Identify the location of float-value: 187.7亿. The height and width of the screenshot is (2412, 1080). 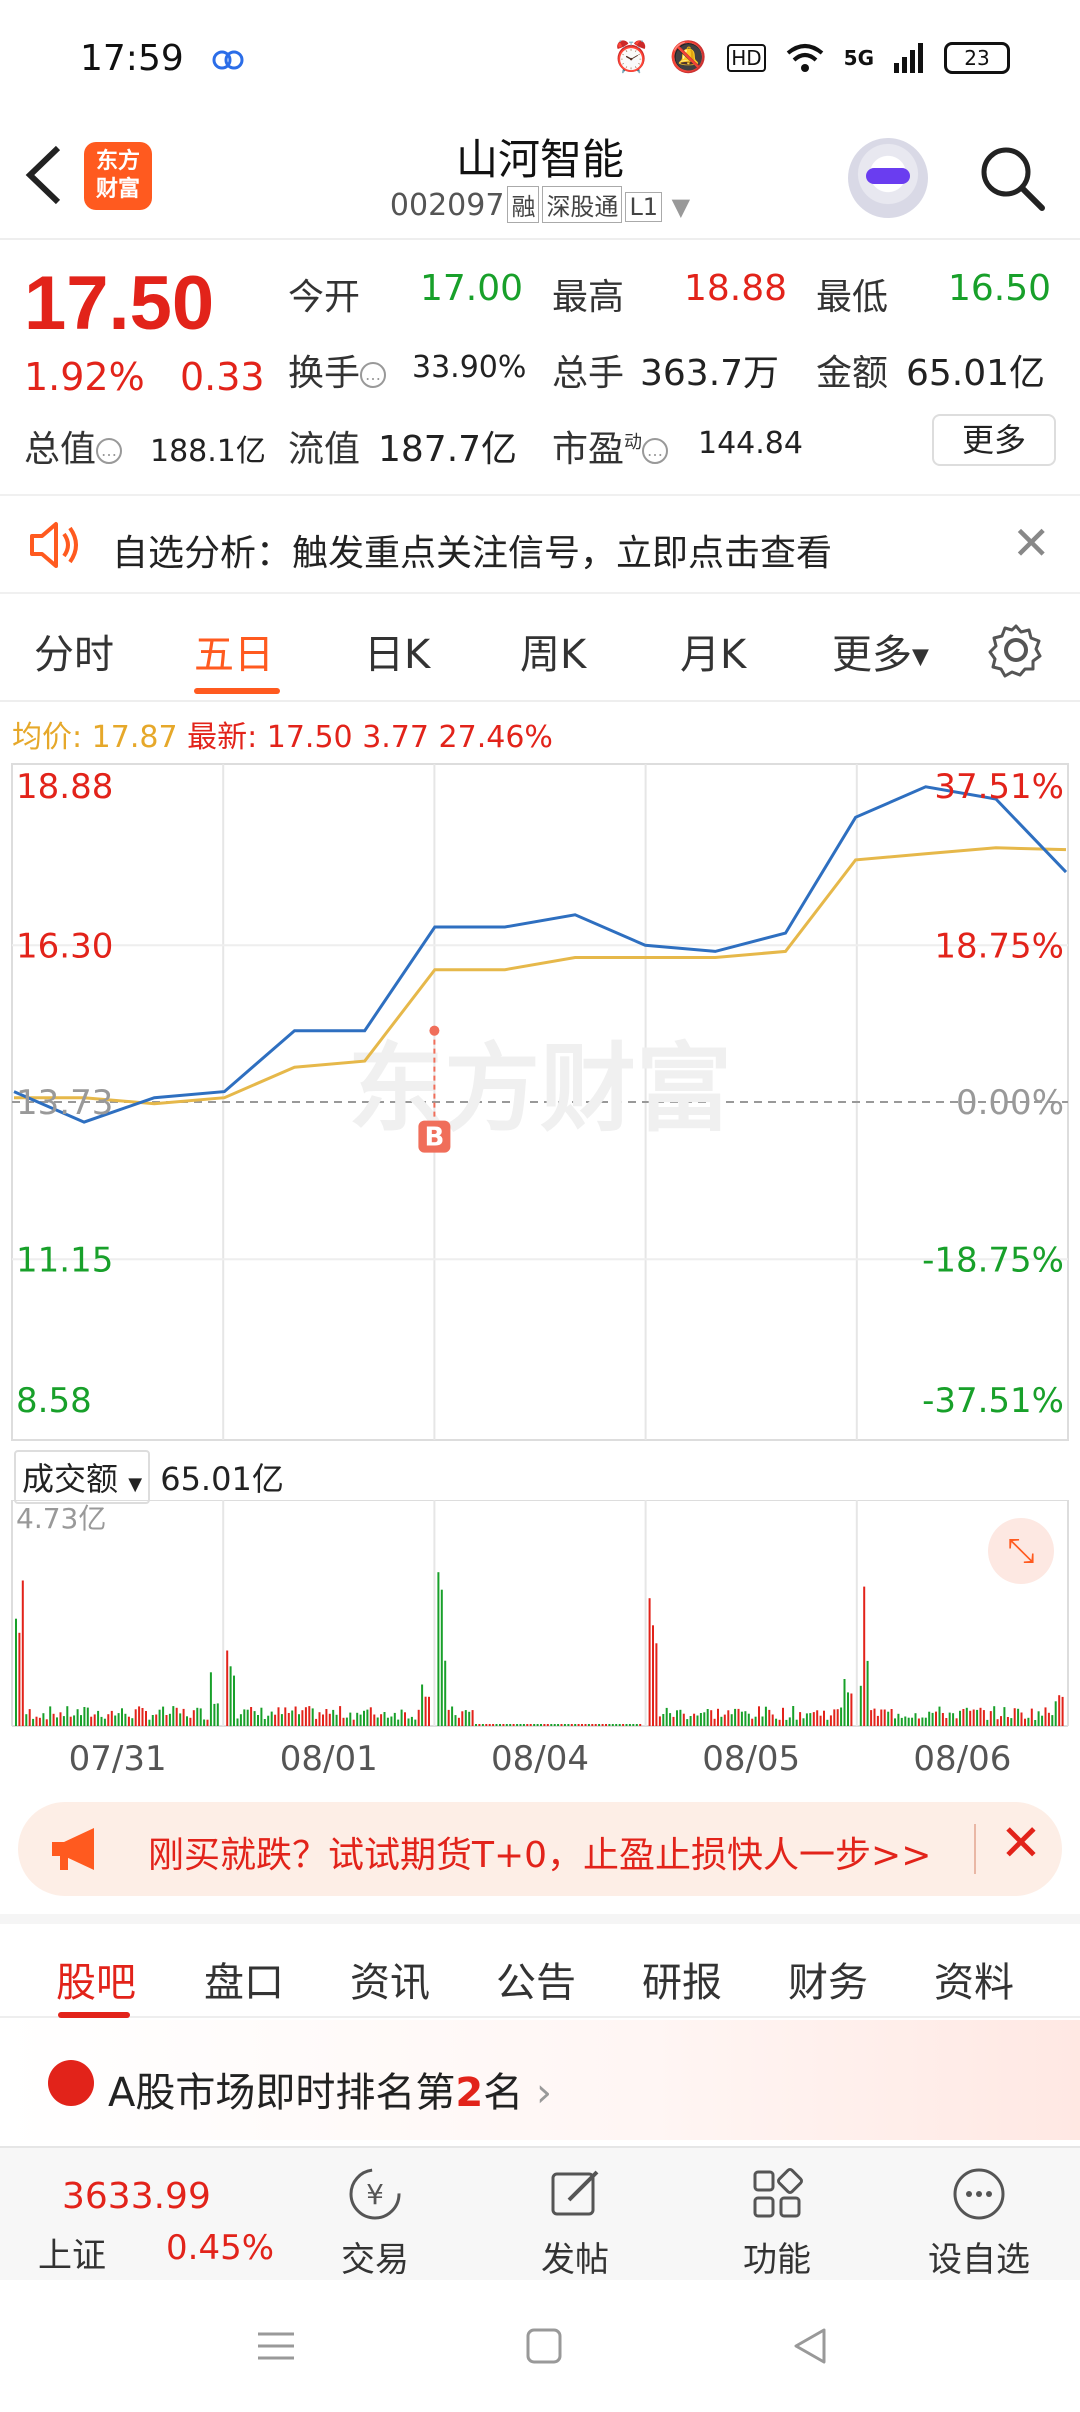
(448, 449).